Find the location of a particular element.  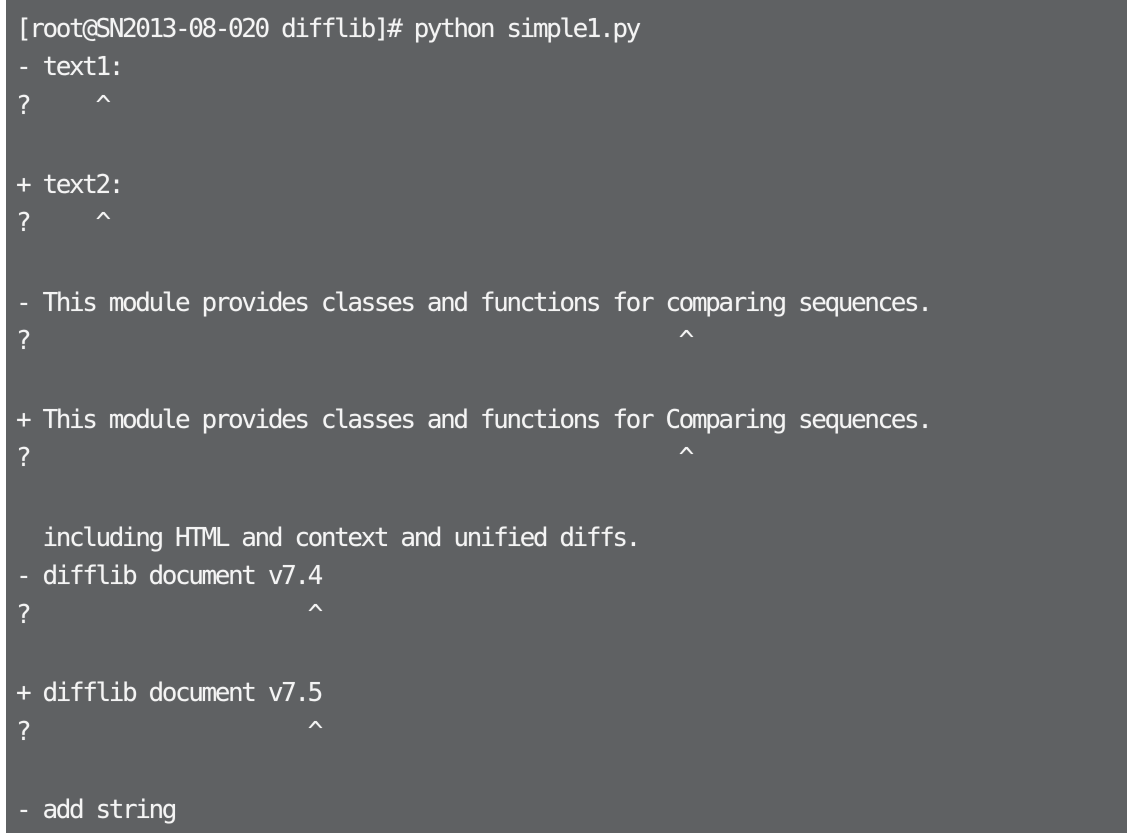

diff-line: - text1: is located at coordinates (70, 67).